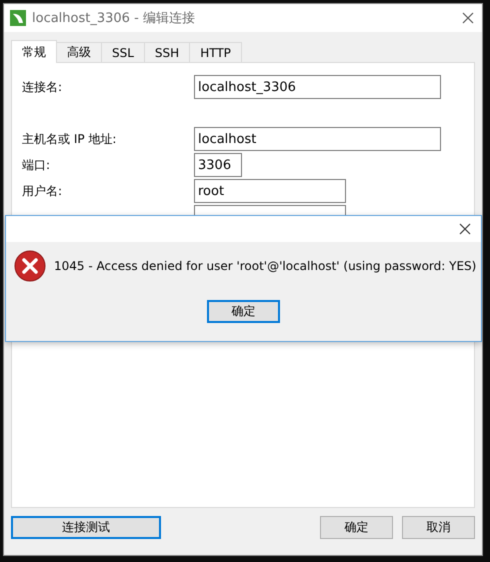 The image size is (490, 562). Describe the element at coordinates (86, 527) in the screenshot. I see `dialog-button: 连接测试` at that location.